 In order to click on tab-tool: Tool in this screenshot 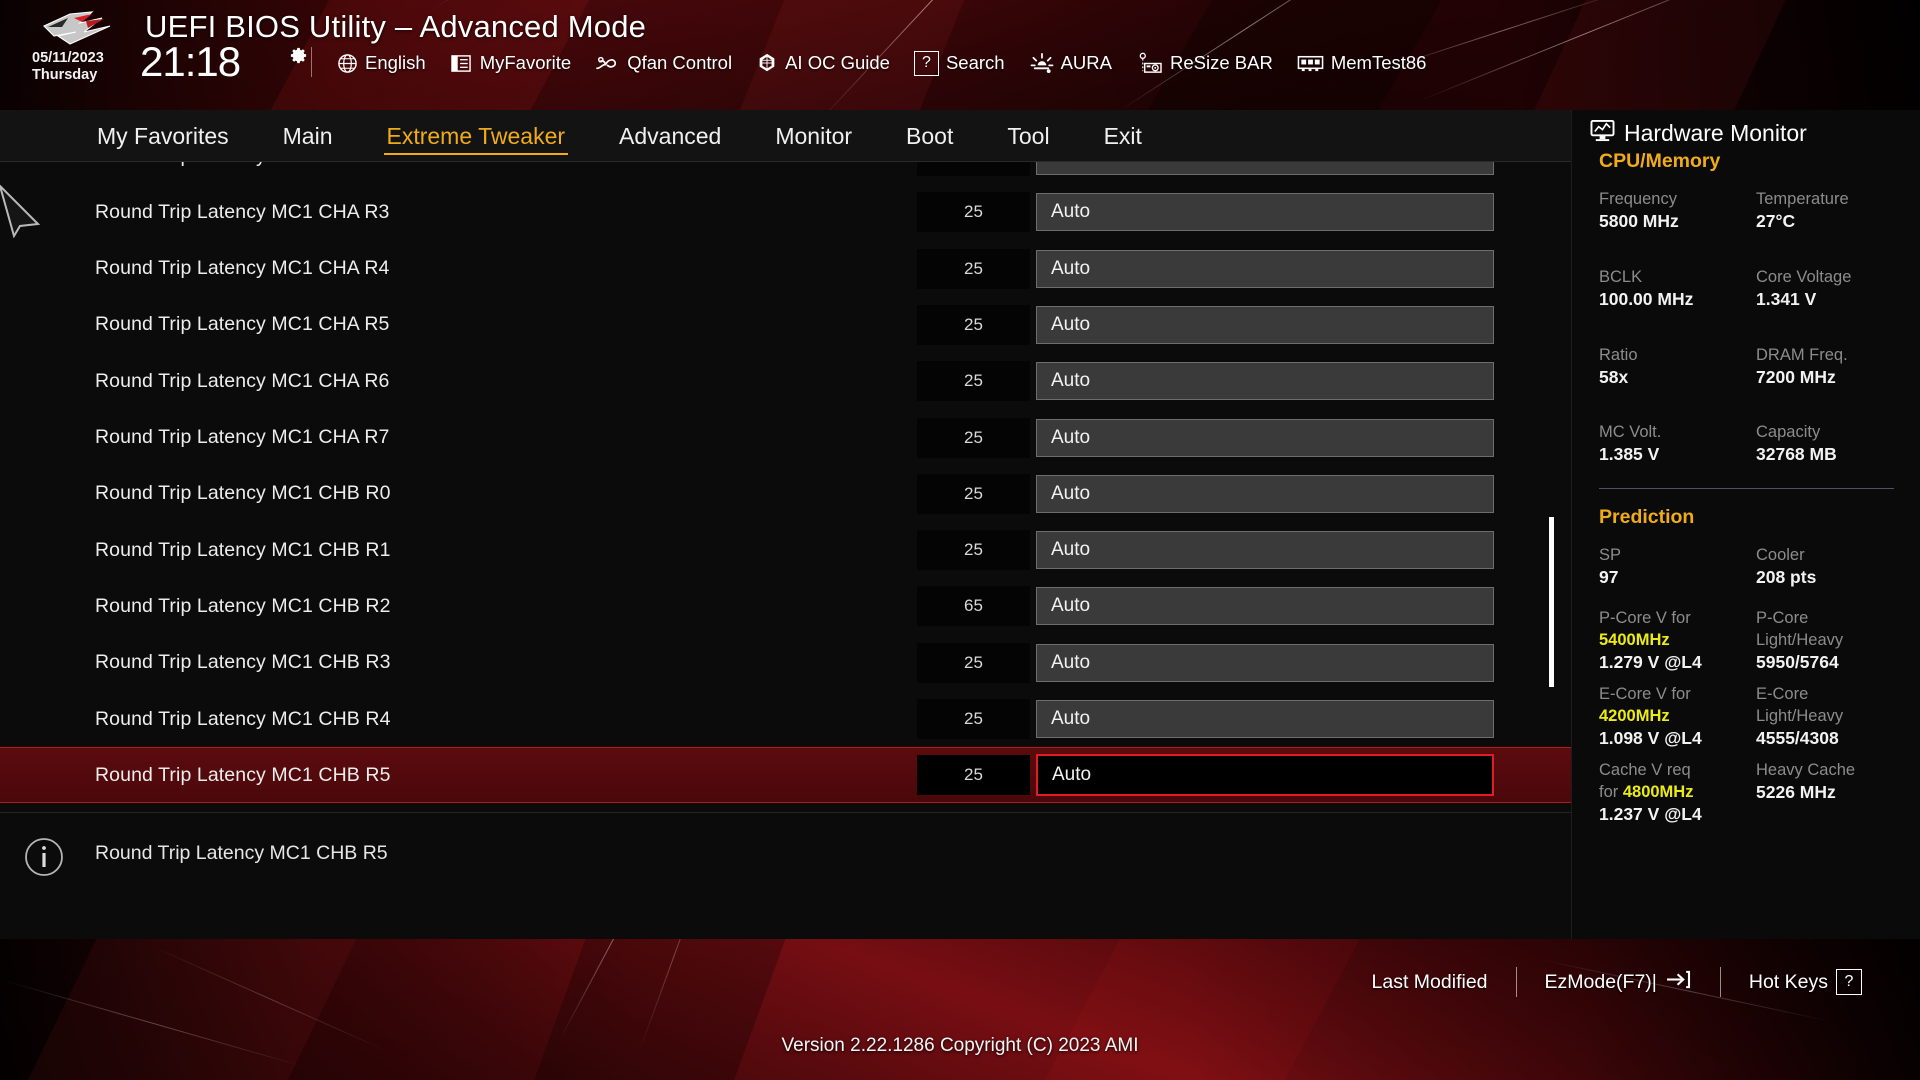, I will do `click(1028, 136)`.